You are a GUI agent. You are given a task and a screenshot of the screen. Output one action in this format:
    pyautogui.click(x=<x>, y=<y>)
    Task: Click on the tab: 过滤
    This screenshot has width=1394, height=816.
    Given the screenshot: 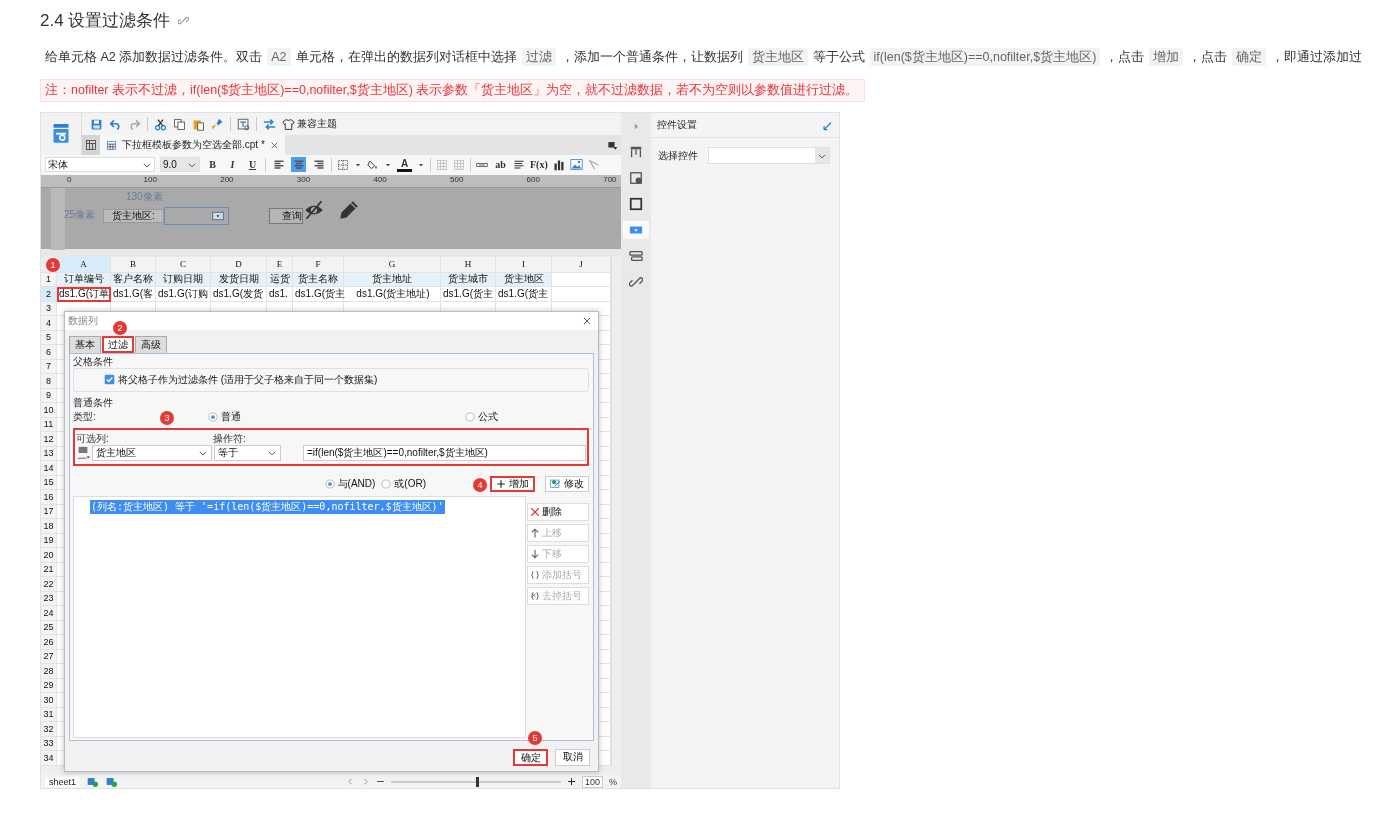 What is the action you would take?
    pyautogui.click(x=118, y=344)
    